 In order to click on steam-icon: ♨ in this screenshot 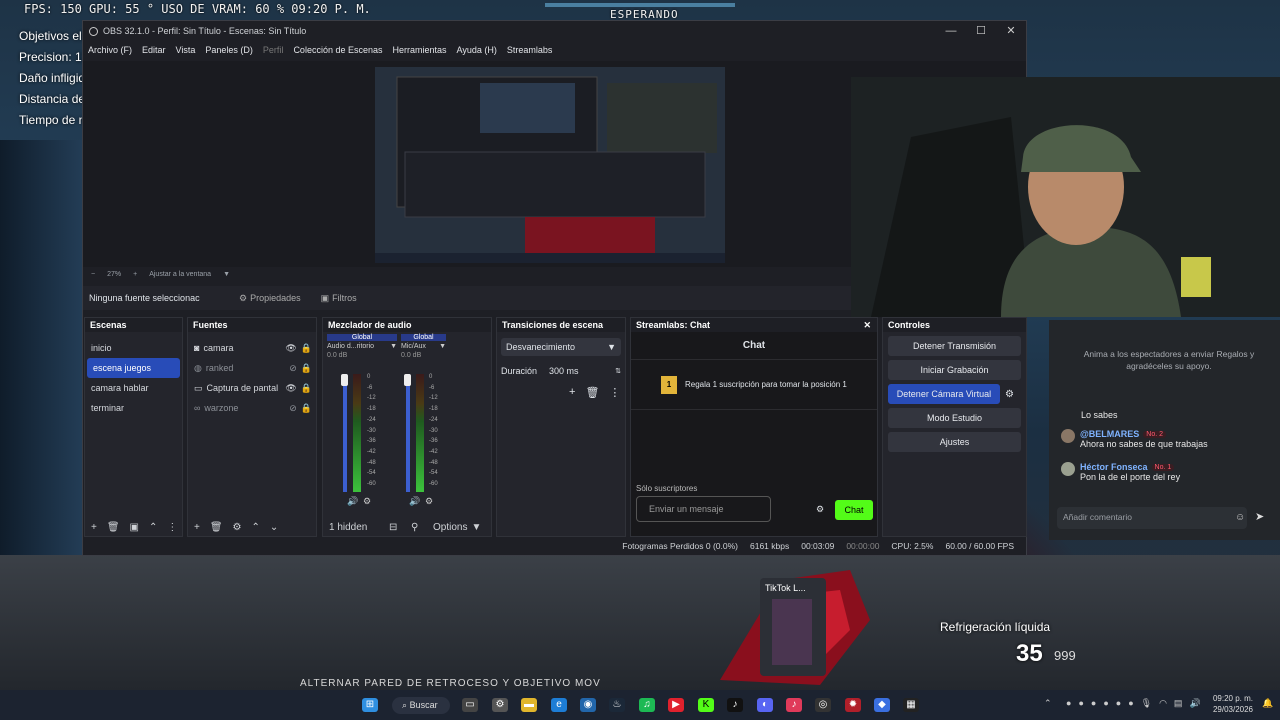, I will do `click(617, 705)`.